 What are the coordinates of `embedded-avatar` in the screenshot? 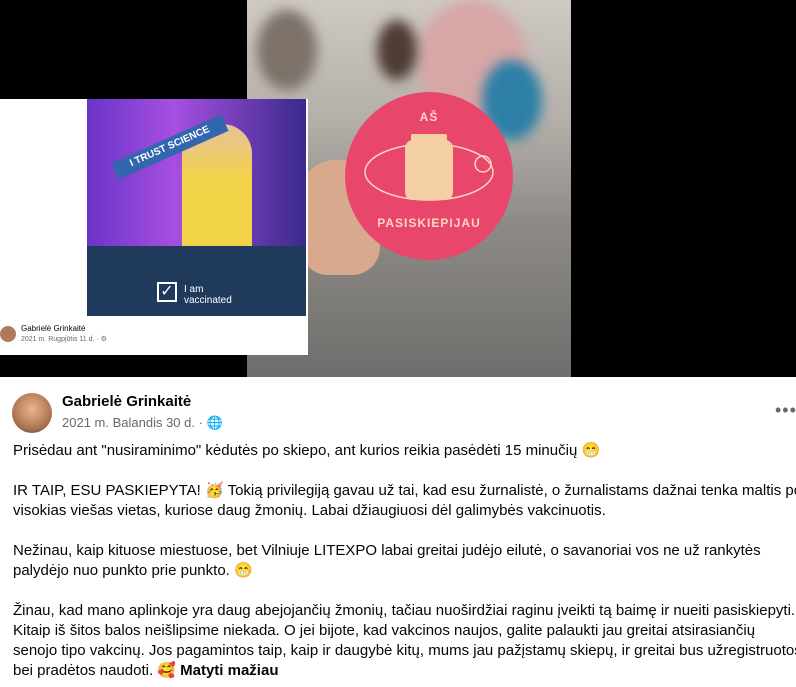 It's located at (8, 334).